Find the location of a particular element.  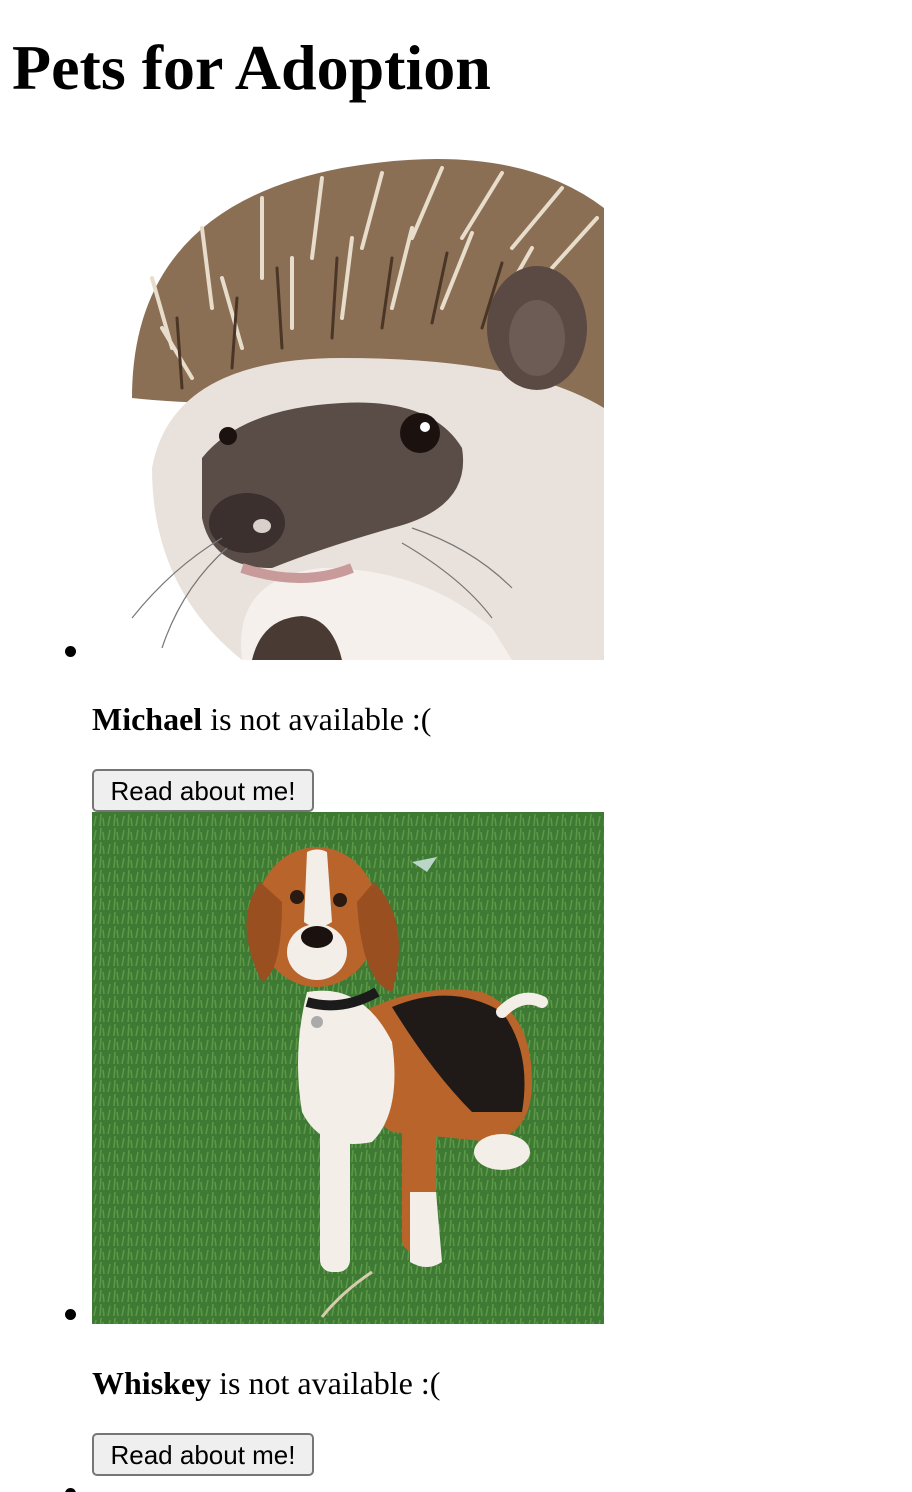

pet-name: Michael is located at coordinates (147, 719).